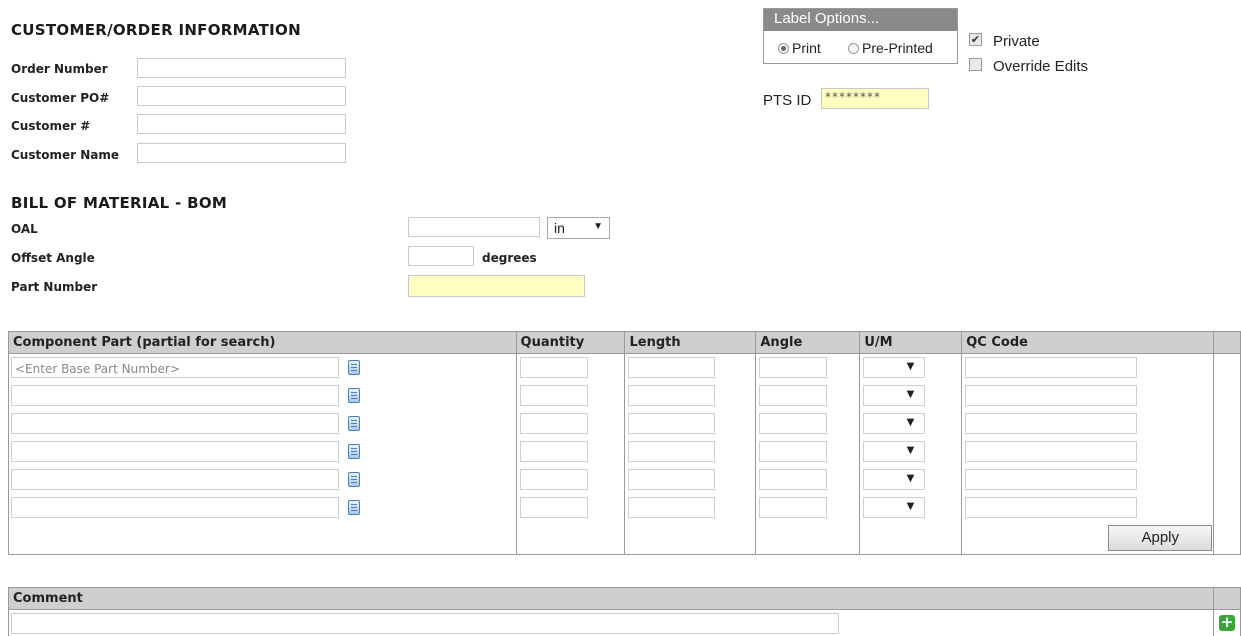 The height and width of the screenshot is (636, 1241). I want to click on oal-unit-select: in ▼, so click(578, 228).